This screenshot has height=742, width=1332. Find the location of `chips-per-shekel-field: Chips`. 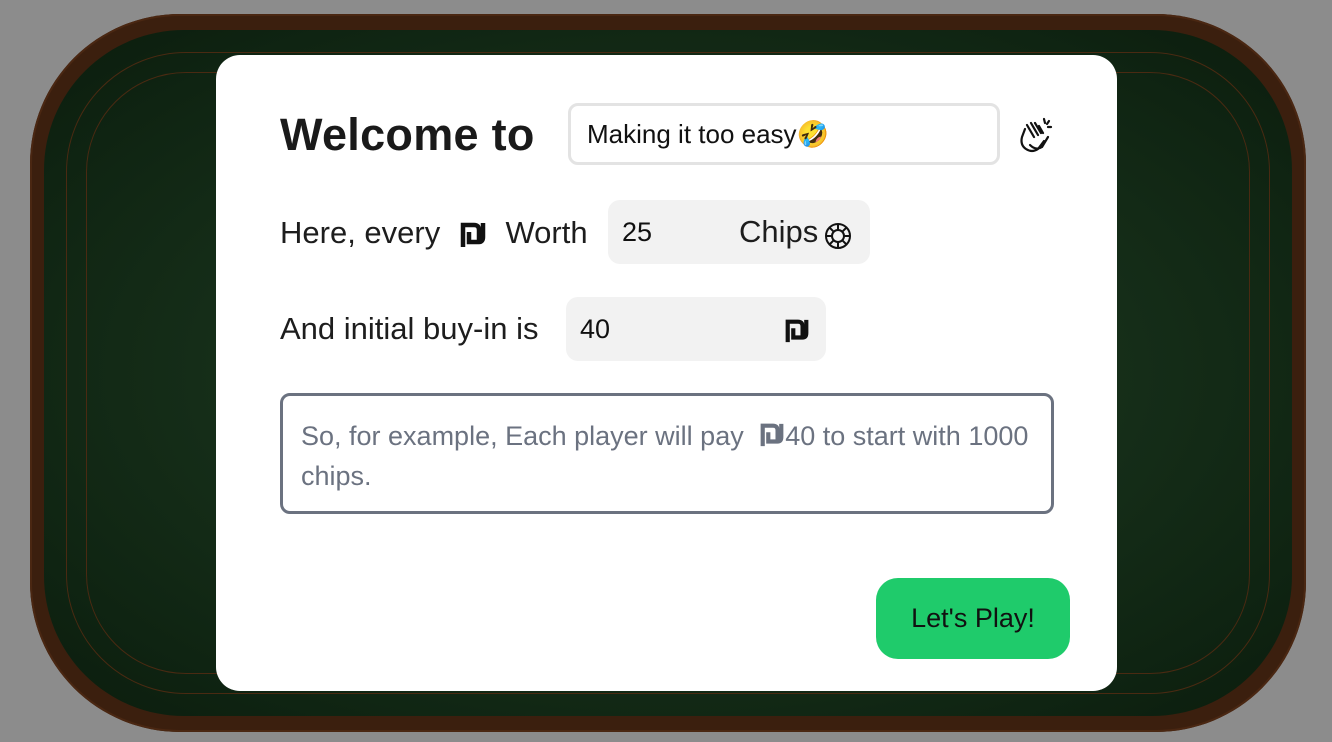

chips-per-shekel-field: Chips is located at coordinates (739, 232).